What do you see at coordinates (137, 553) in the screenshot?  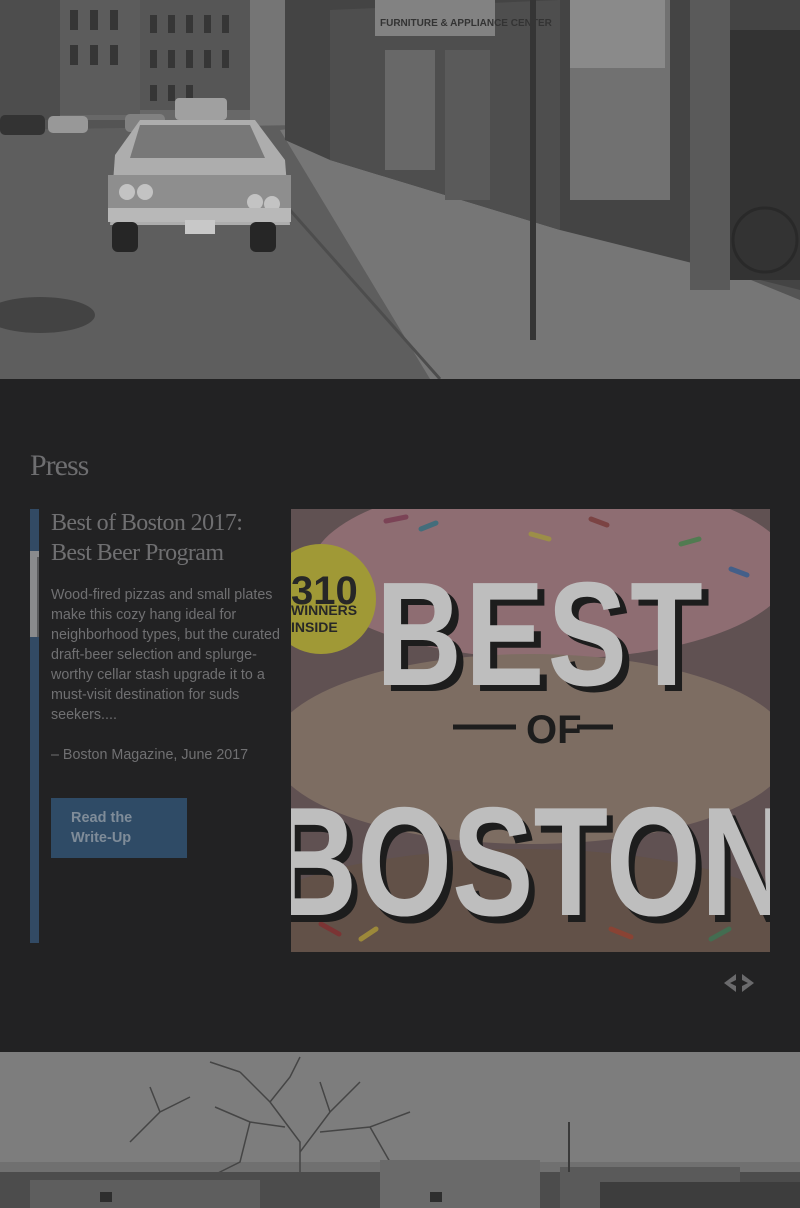 I see `press-slide-title-line2: Best Beer Program` at bounding box center [137, 553].